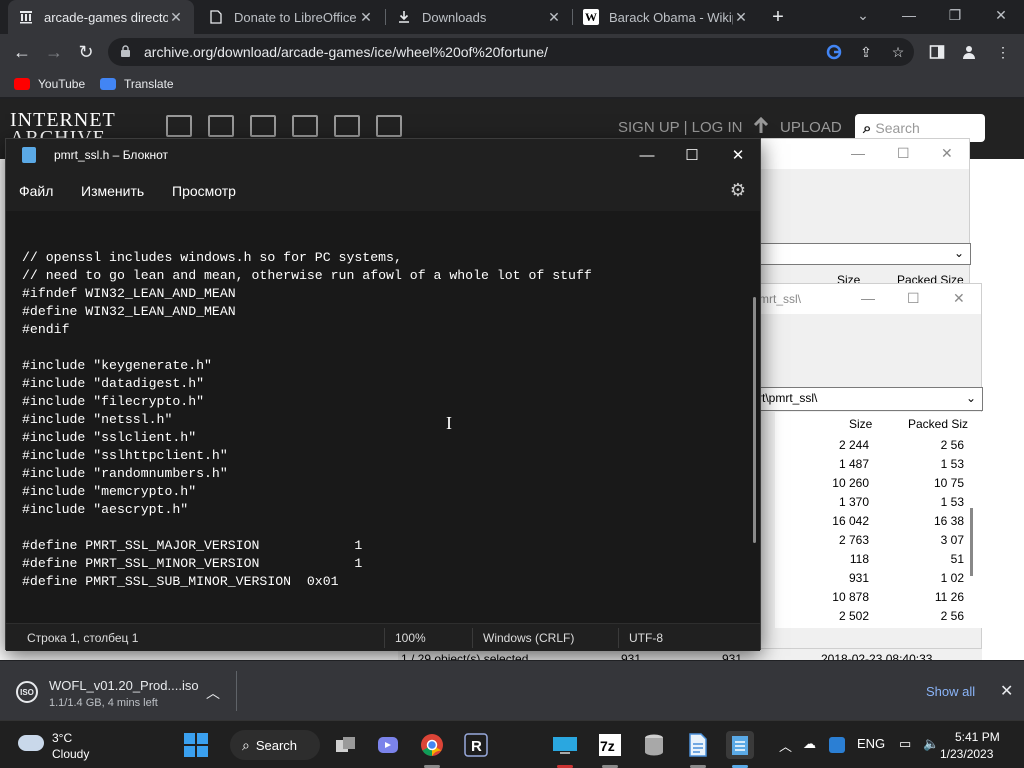 This screenshot has height=768, width=1024. I want to click on new-tab-button: +, so click(778, 17).